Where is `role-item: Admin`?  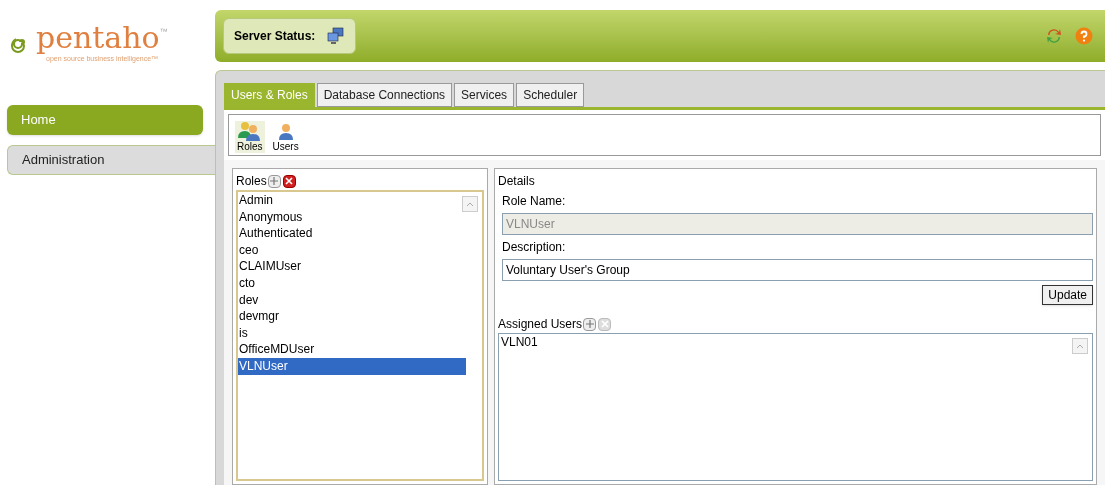
role-item: Admin is located at coordinates (352, 200).